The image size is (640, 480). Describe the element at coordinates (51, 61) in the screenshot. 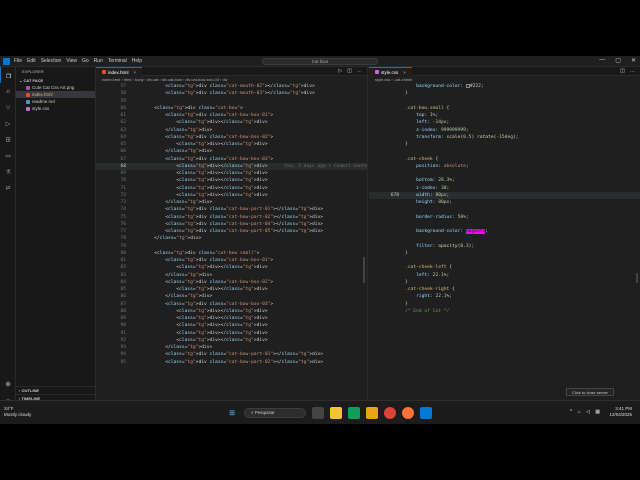

I see `menu-item-selection: Selection` at that location.